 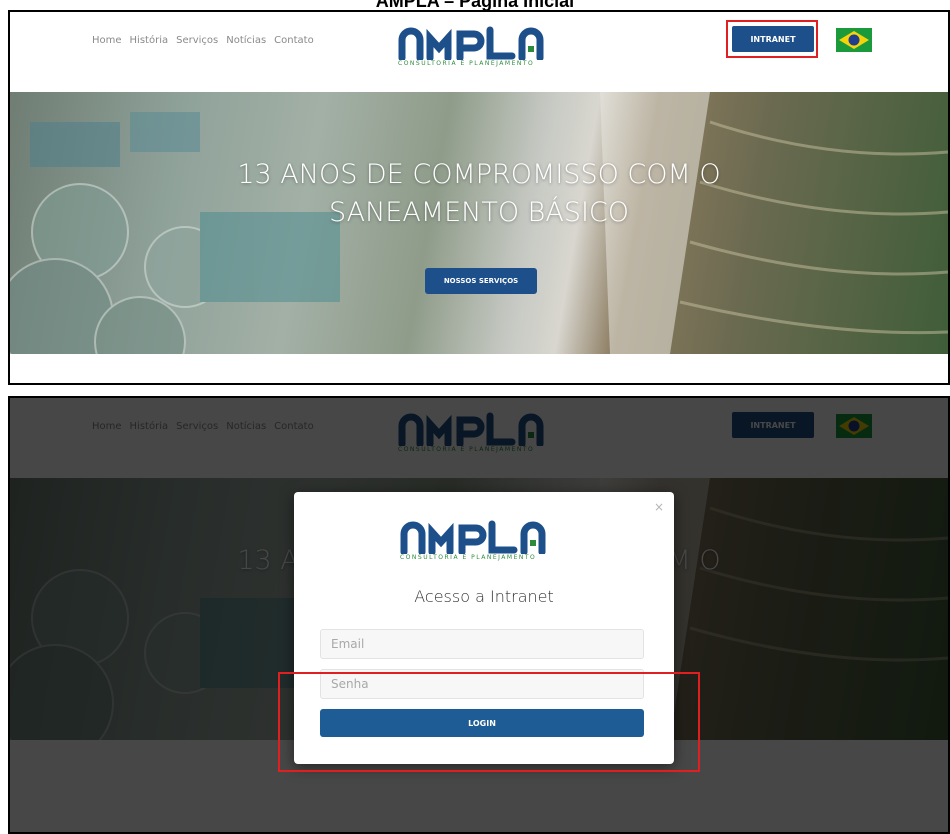 I want to click on nav-historia: História, so click(x=149, y=40).